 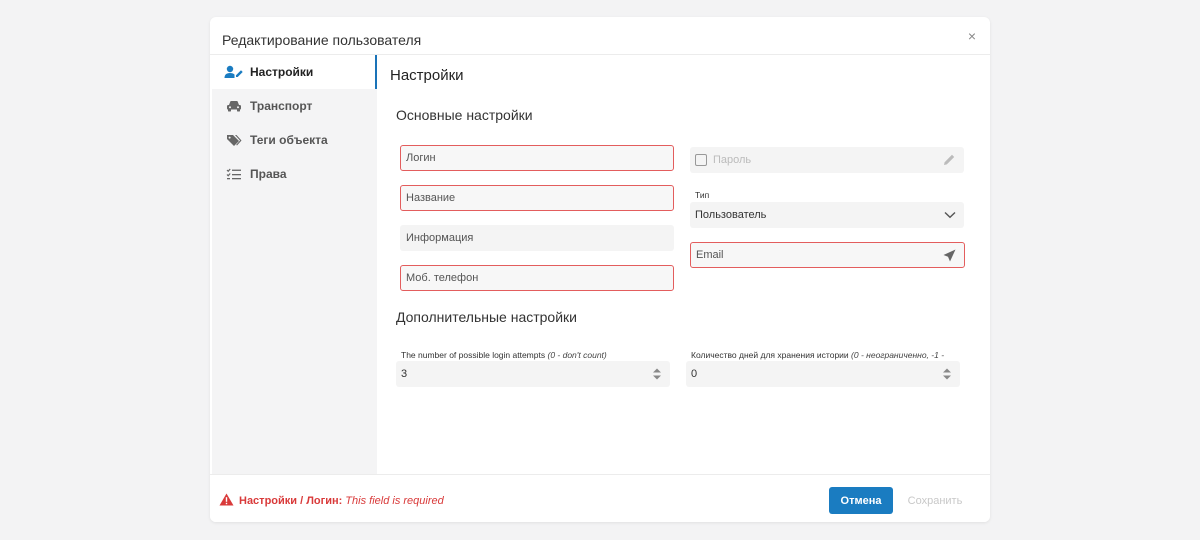 What do you see at coordinates (701, 160) in the screenshot?
I see `password-checkbox` at bounding box center [701, 160].